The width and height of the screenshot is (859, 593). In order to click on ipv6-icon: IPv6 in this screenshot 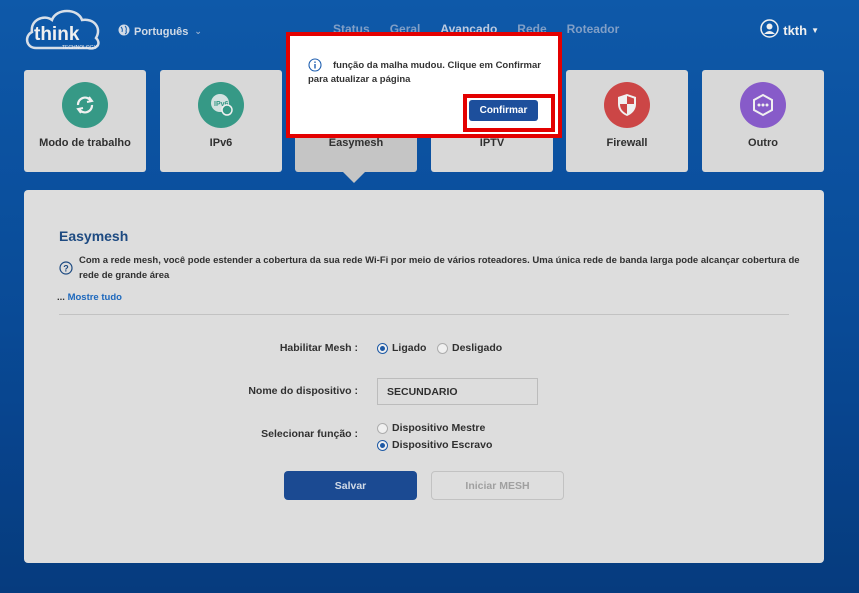, I will do `click(221, 105)`.